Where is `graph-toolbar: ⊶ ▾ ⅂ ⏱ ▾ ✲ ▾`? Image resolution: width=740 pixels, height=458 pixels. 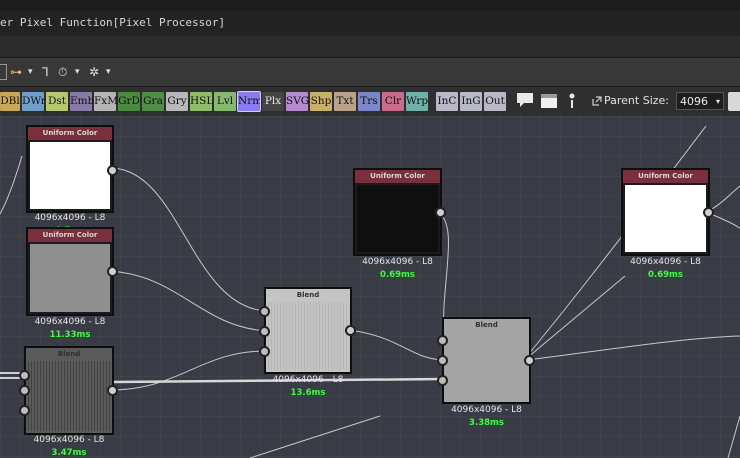
graph-toolbar: ⊶ ▾ ⅂ ⏱ ▾ ✲ ▾ is located at coordinates (370, 71).